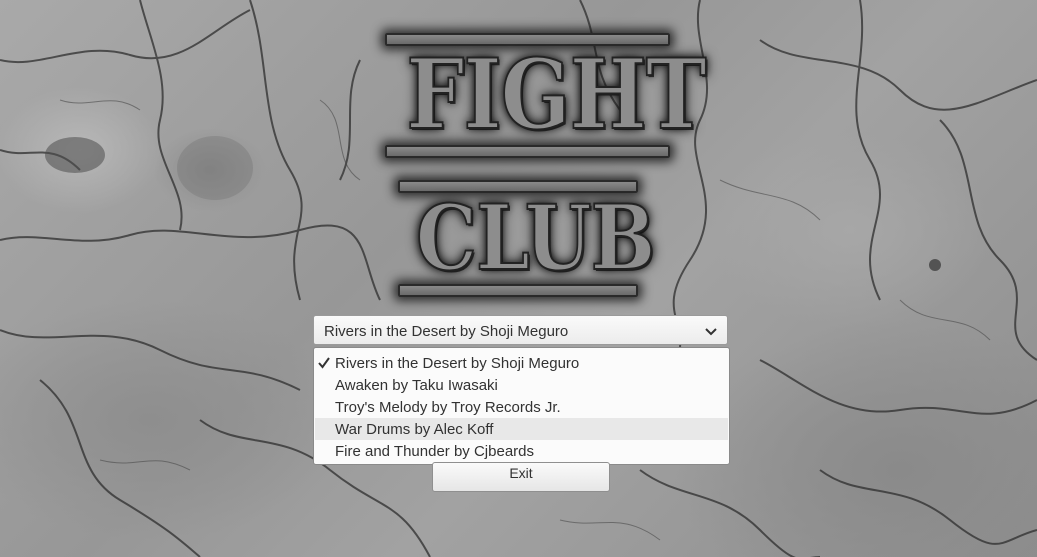  What do you see at coordinates (414, 429) in the screenshot?
I see `music-option-label: War Drums by Alec Koff` at bounding box center [414, 429].